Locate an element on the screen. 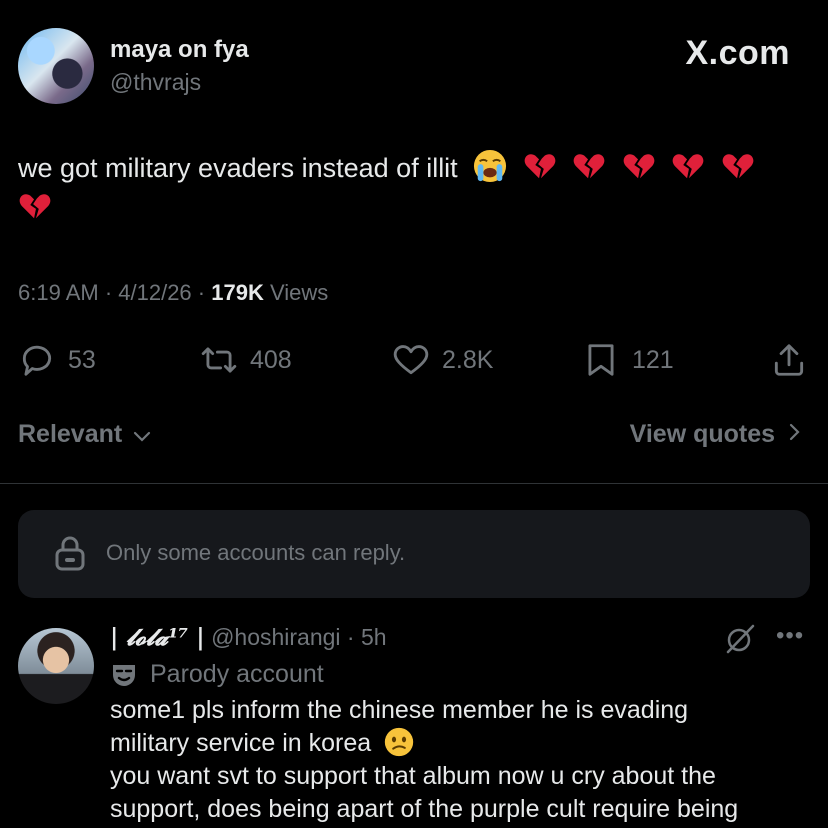 The image size is (828, 828). chevron-right-icon is located at coordinates (794, 432).